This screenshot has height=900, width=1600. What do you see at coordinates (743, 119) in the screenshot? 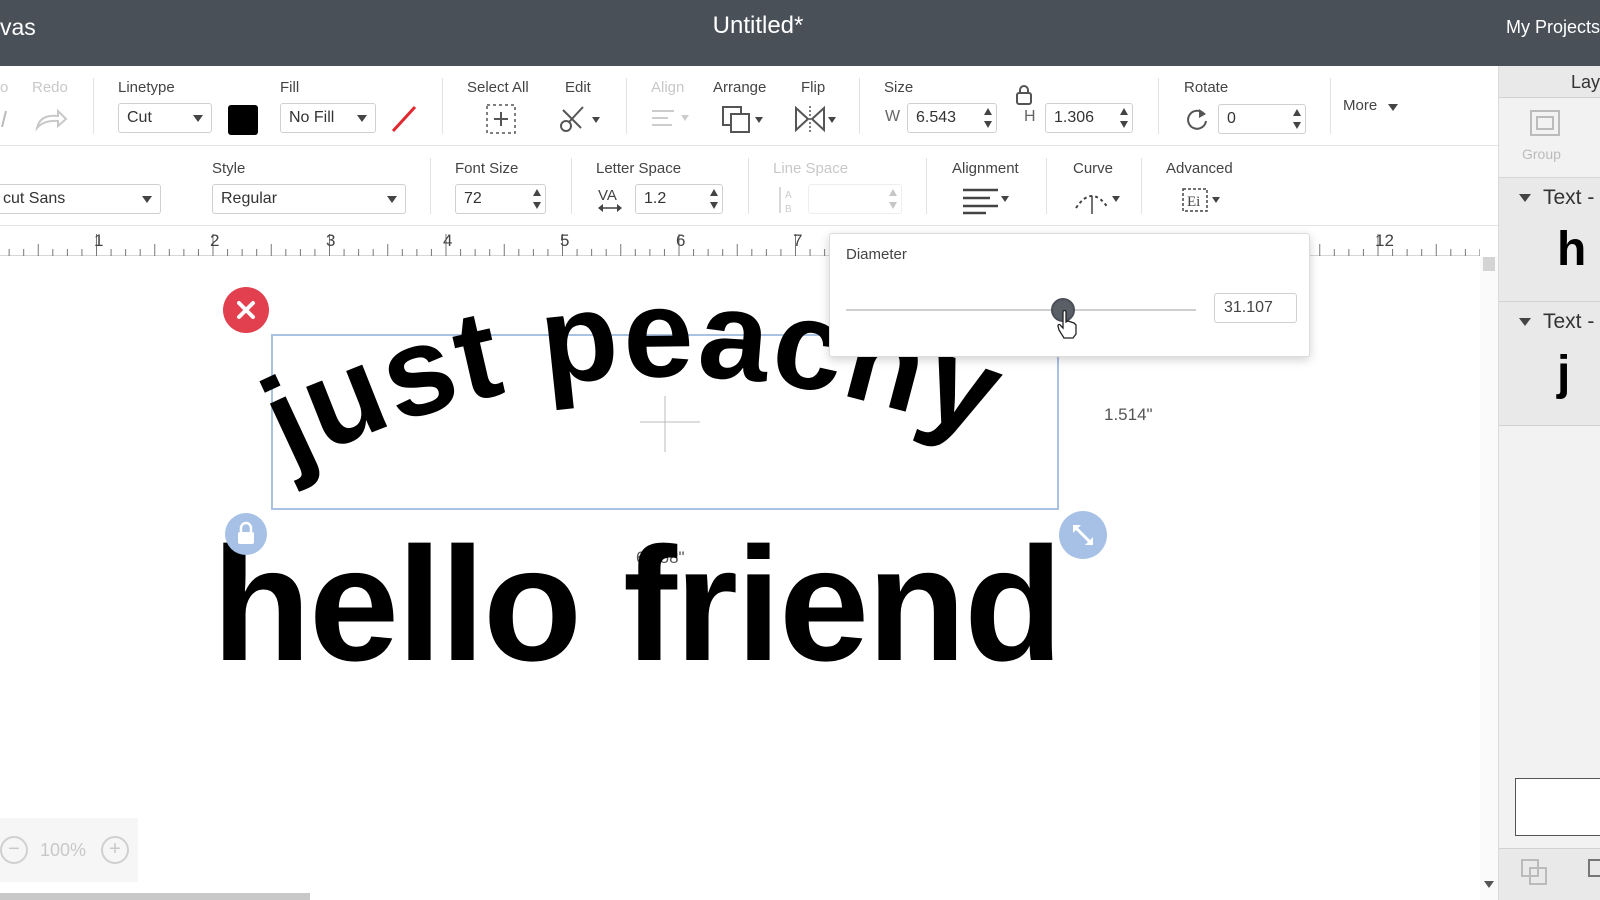
I see `arrange-icon` at bounding box center [743, 119].